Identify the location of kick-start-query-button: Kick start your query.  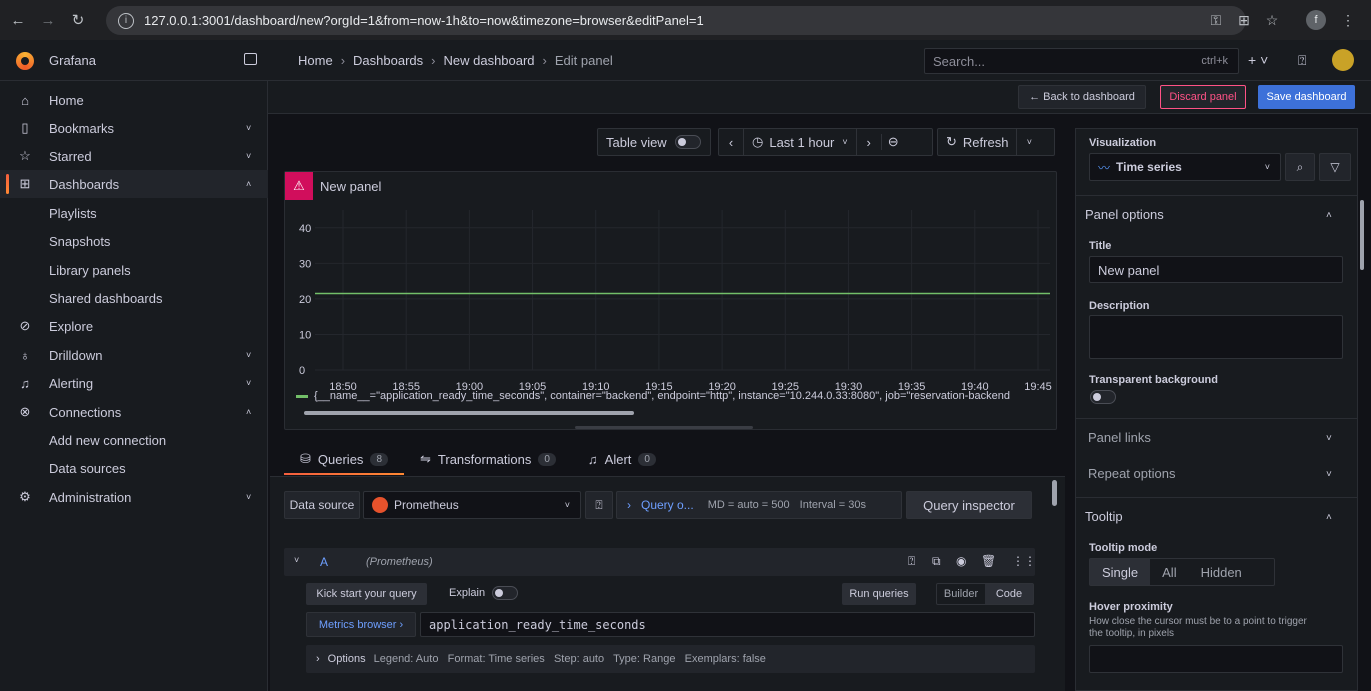
(366, 594).